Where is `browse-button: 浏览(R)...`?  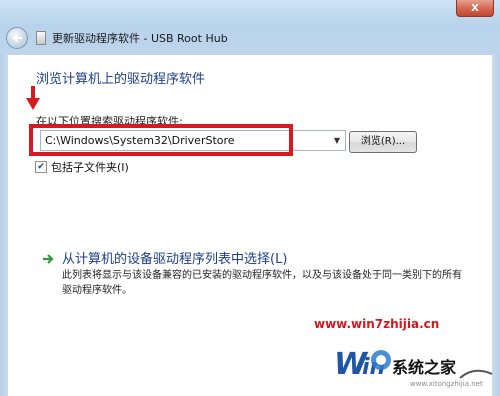
browse-button: 浏览(R)... is located at coordinates (383, 142).